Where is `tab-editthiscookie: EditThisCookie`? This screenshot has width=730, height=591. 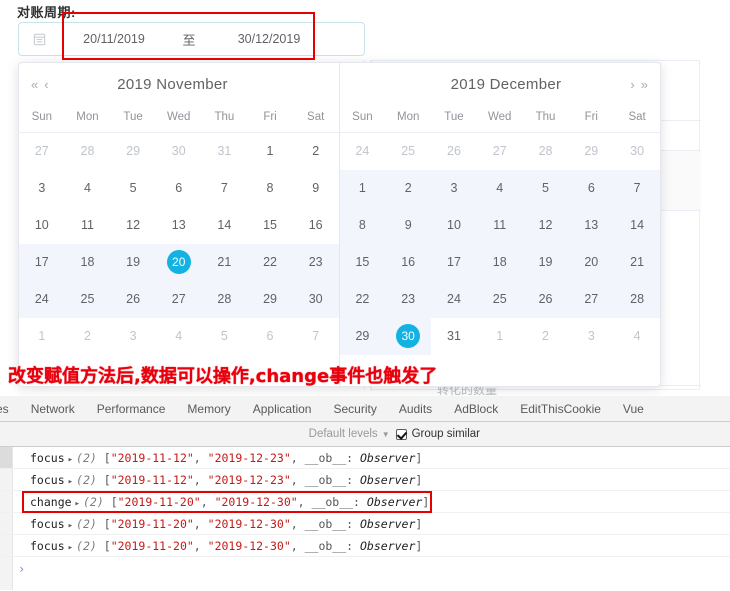
tab-editthiscookie: EditThisCookie is located at coordinates (560, 408).